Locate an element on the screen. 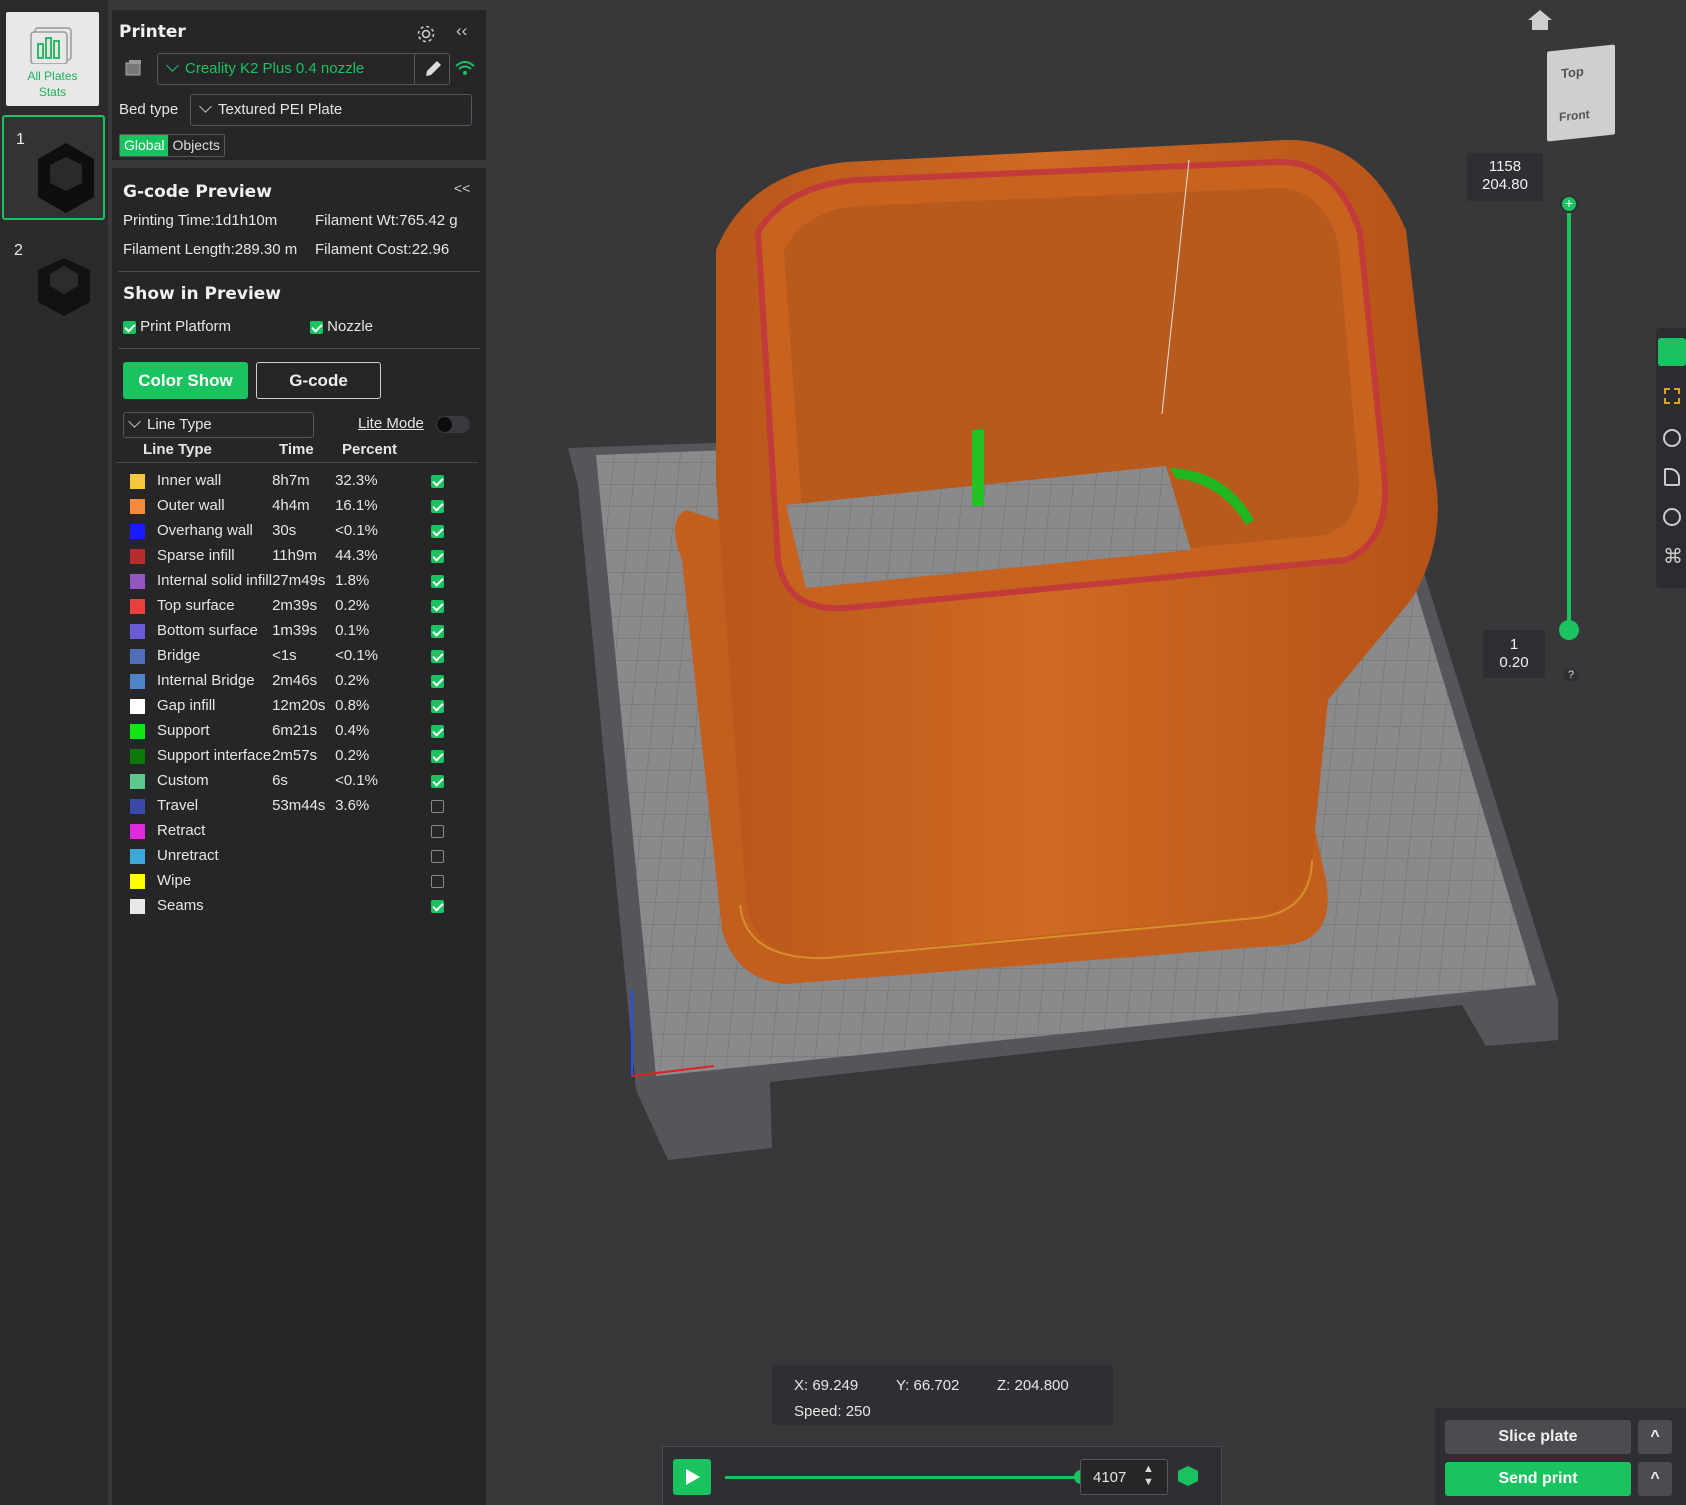  layer-slider-bottom-handle is located at coordinates (1569, 630).